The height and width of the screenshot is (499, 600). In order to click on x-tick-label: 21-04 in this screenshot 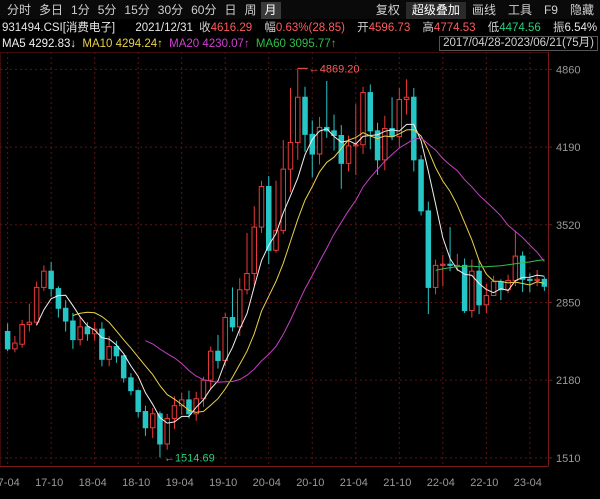, I will do `click(354, 483)`.